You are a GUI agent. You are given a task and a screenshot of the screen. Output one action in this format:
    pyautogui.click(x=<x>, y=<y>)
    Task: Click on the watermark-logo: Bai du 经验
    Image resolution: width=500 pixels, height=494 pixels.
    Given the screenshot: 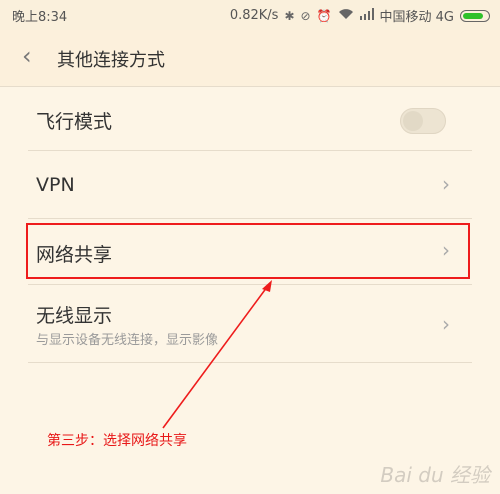 What is the action you would take?
    pyautogui.click(x=435, y=475)
    